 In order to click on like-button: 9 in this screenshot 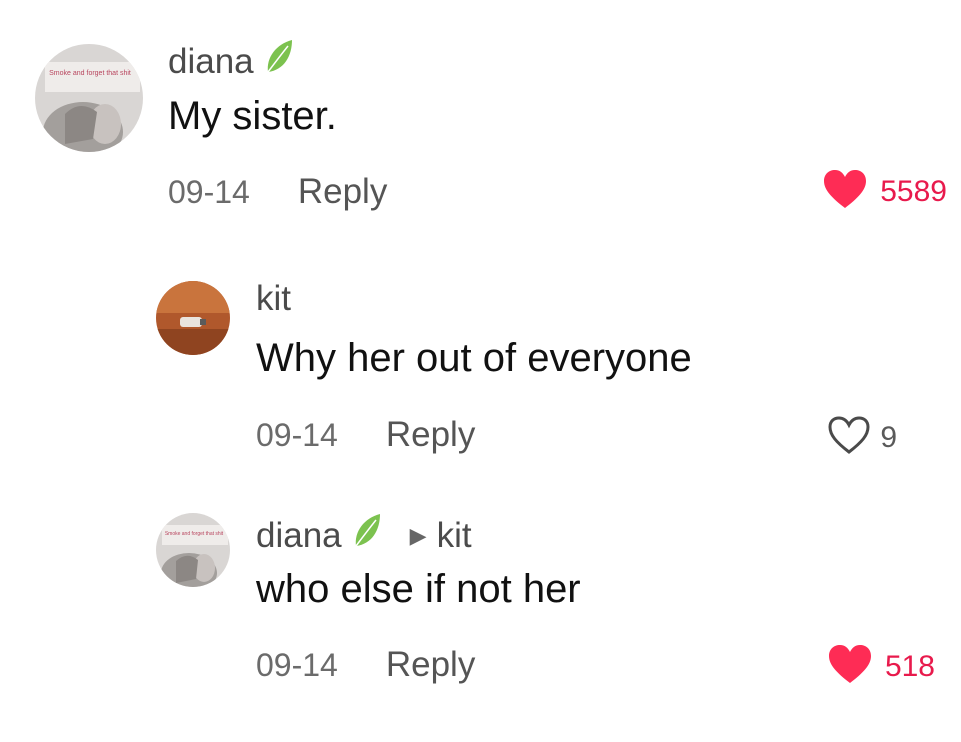, I will do `click(861, 437)`.